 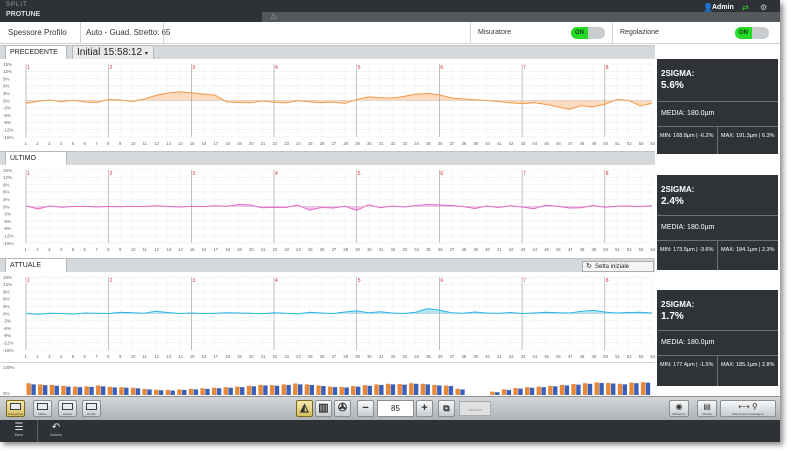 What do you see at coordinates (612, 33) in the screenshot?
I see `header-divider` at bounding box center [612, 33].